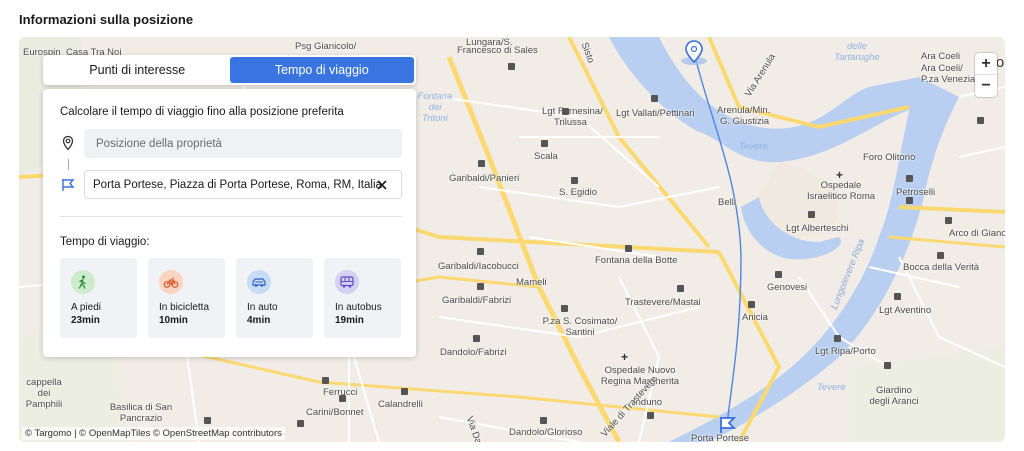 This screenshot has width=1024, height=451. What do you see at coordinates (68, 185) in the screenshot?
I see `flag-icon` at bounding box center [68, 185].